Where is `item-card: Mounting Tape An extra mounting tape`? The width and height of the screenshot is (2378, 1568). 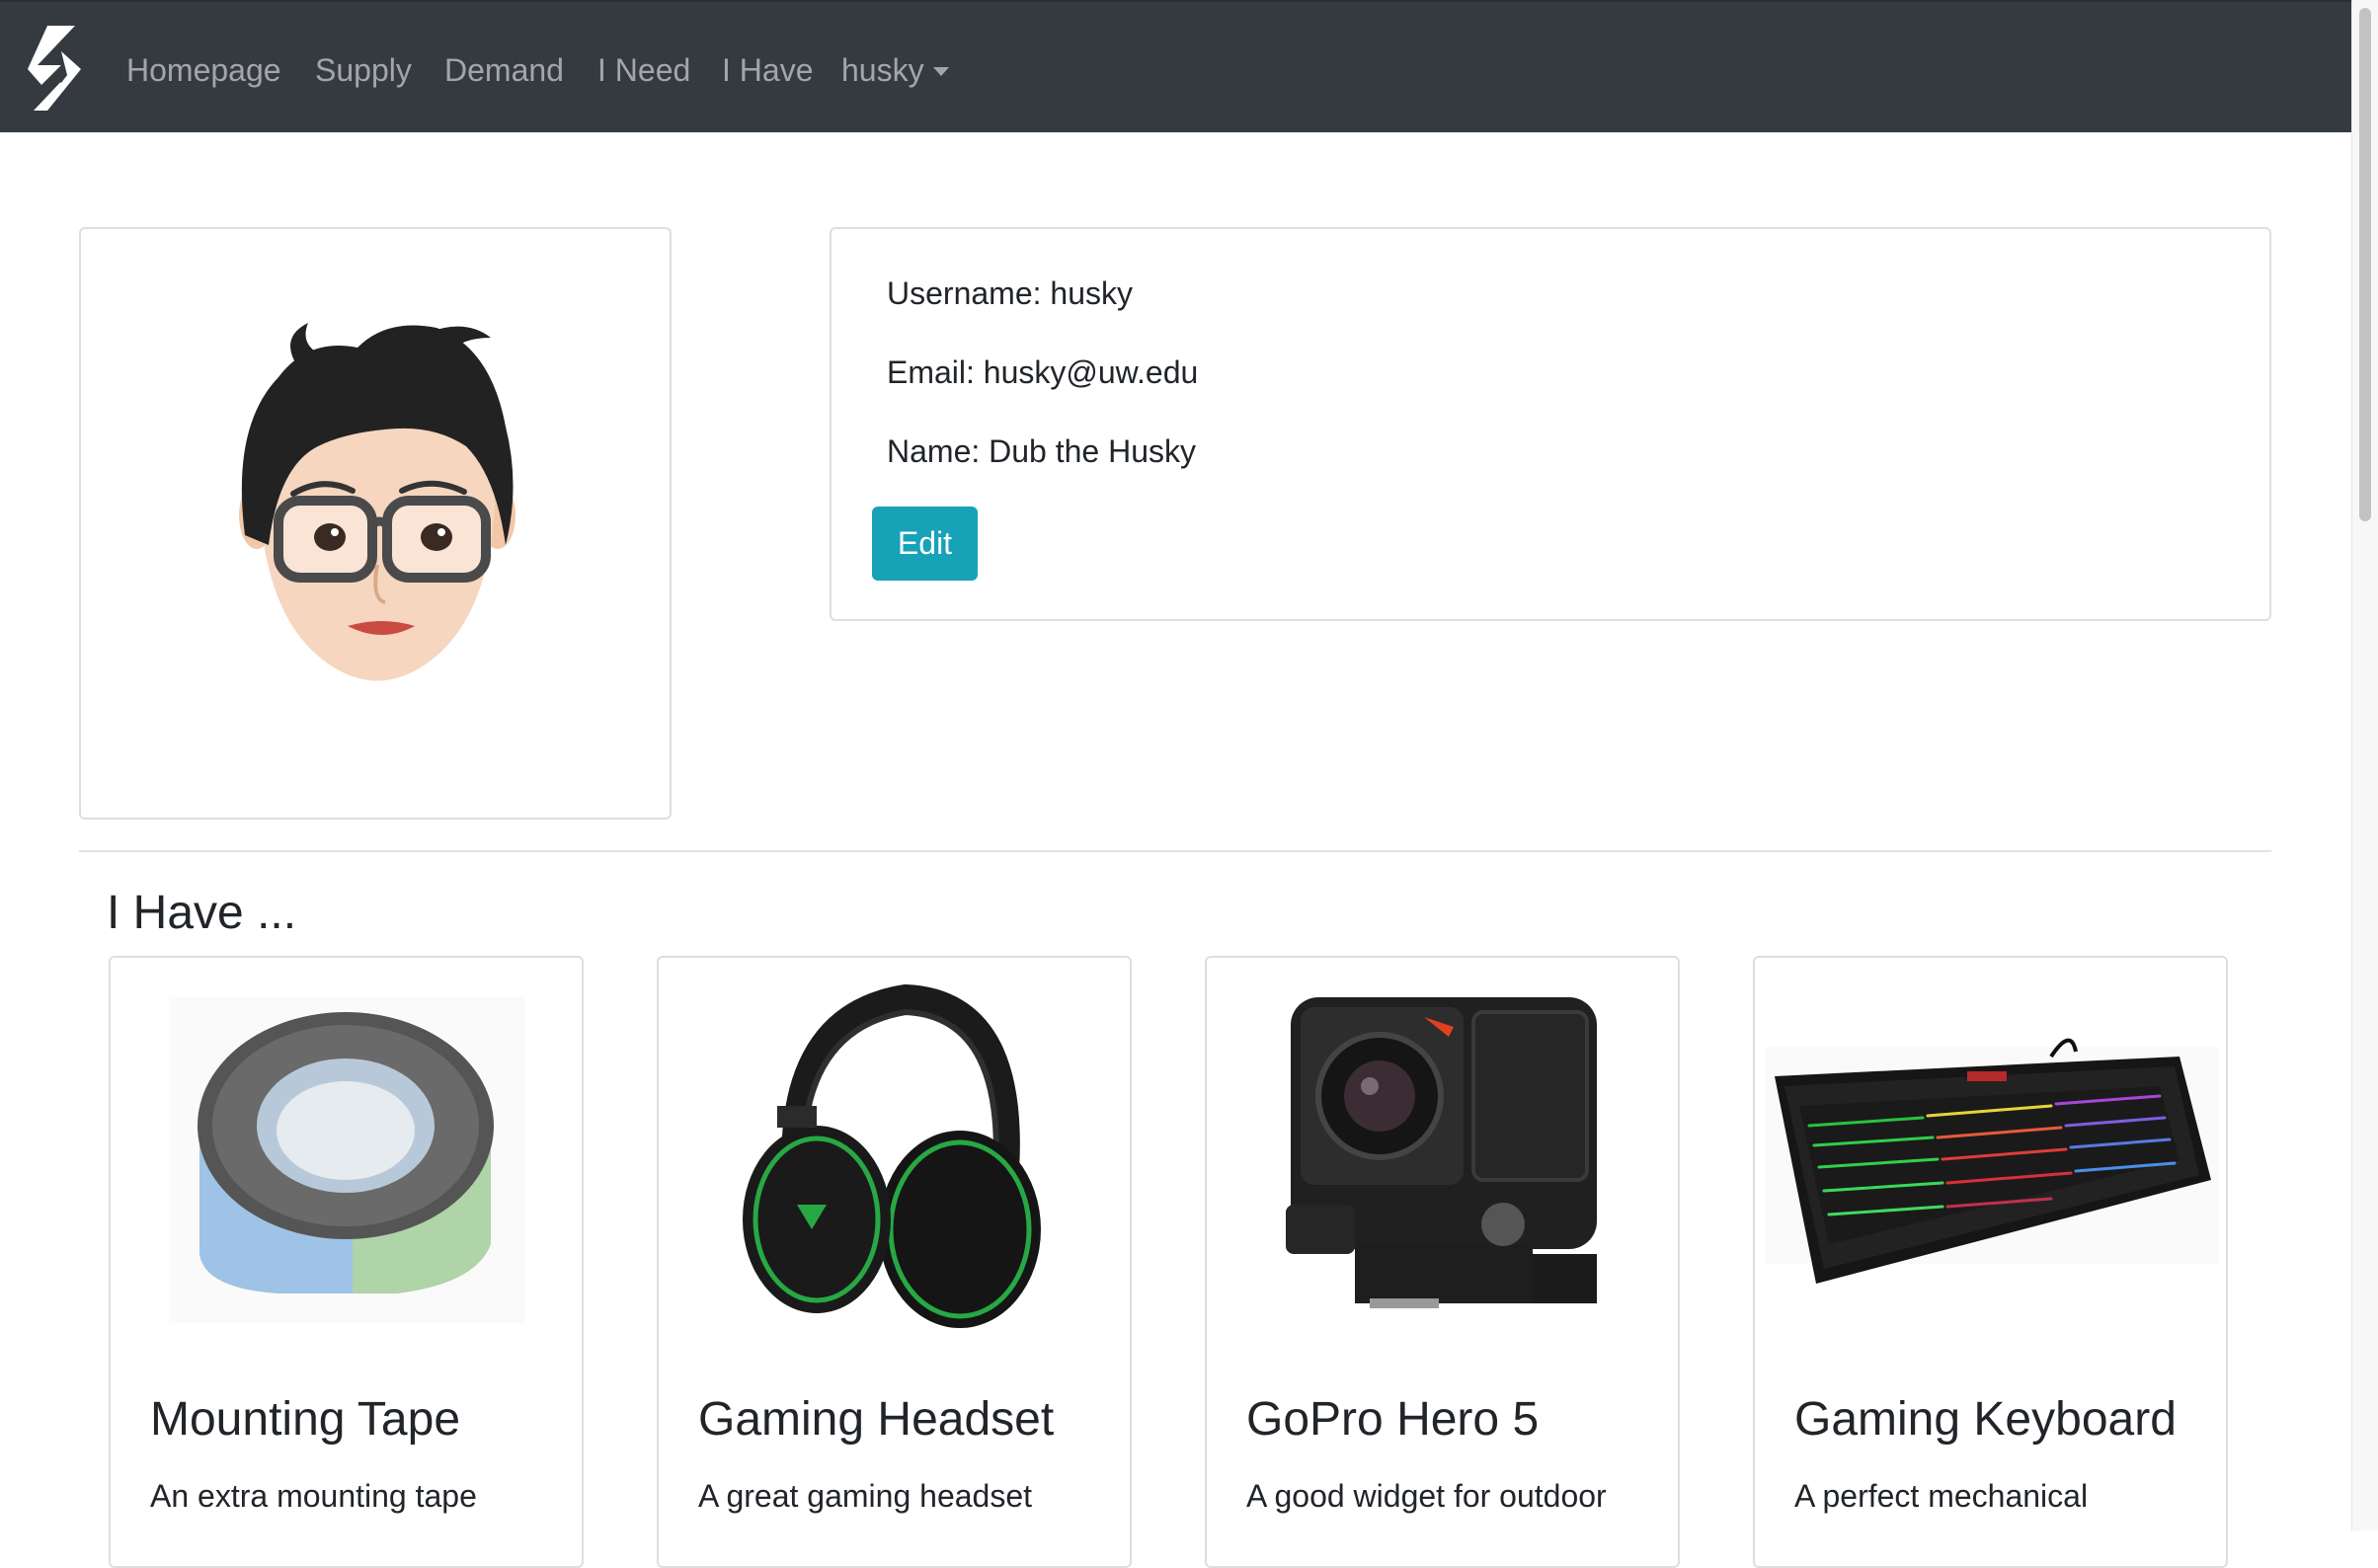
item-card: Mounting Tape An extra mounting tape is located at coordinates (346, 1262).